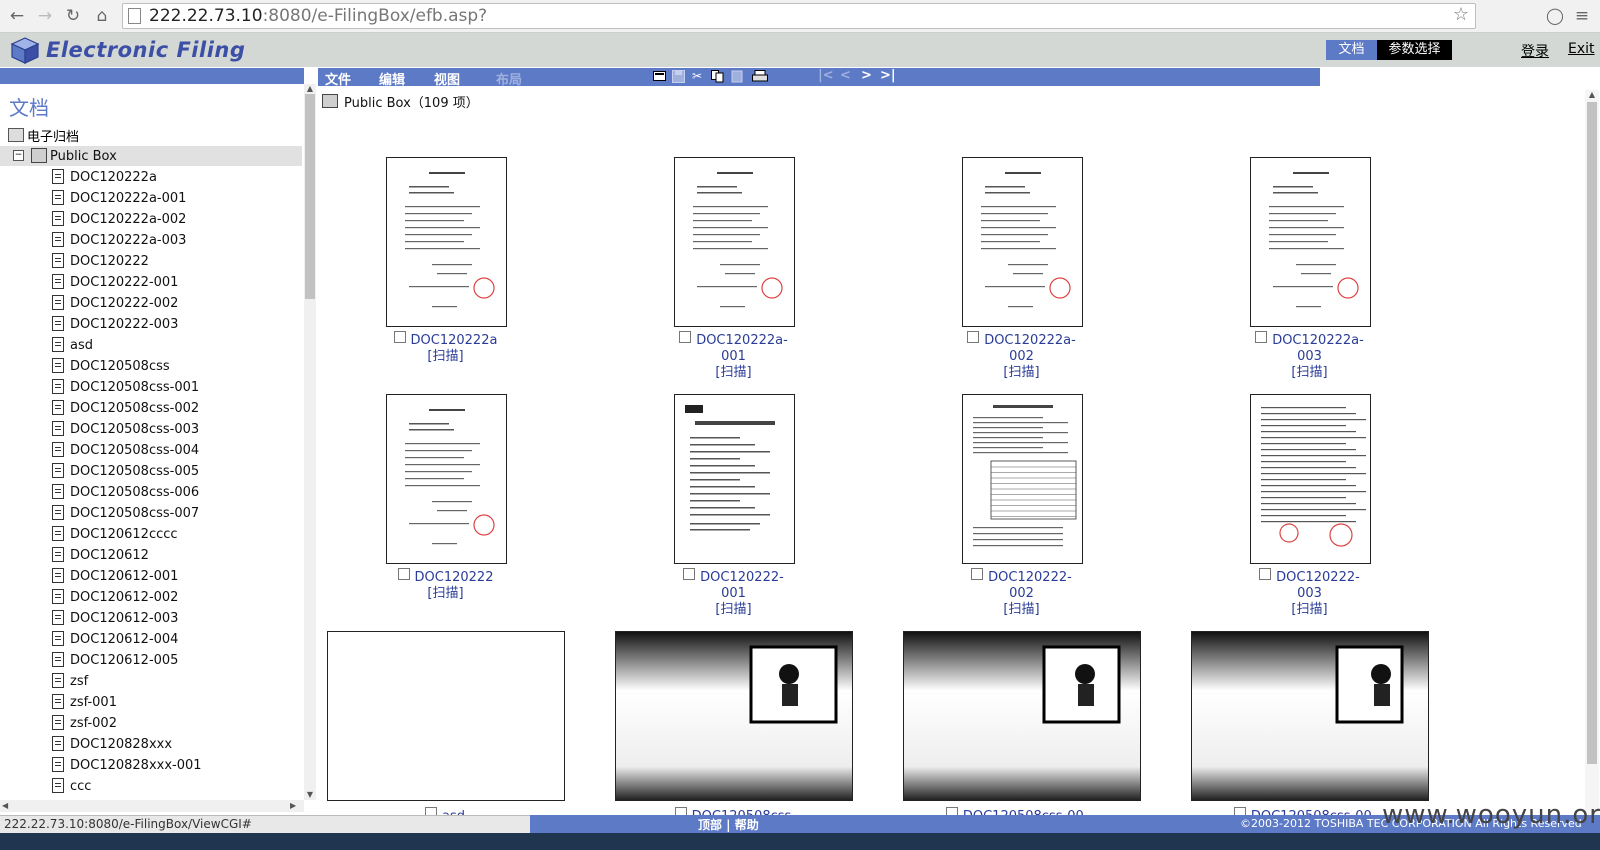 This screenshot has height=850, width=1600. I want to click on tree-item: DOC120612-005, so click(172, 660).